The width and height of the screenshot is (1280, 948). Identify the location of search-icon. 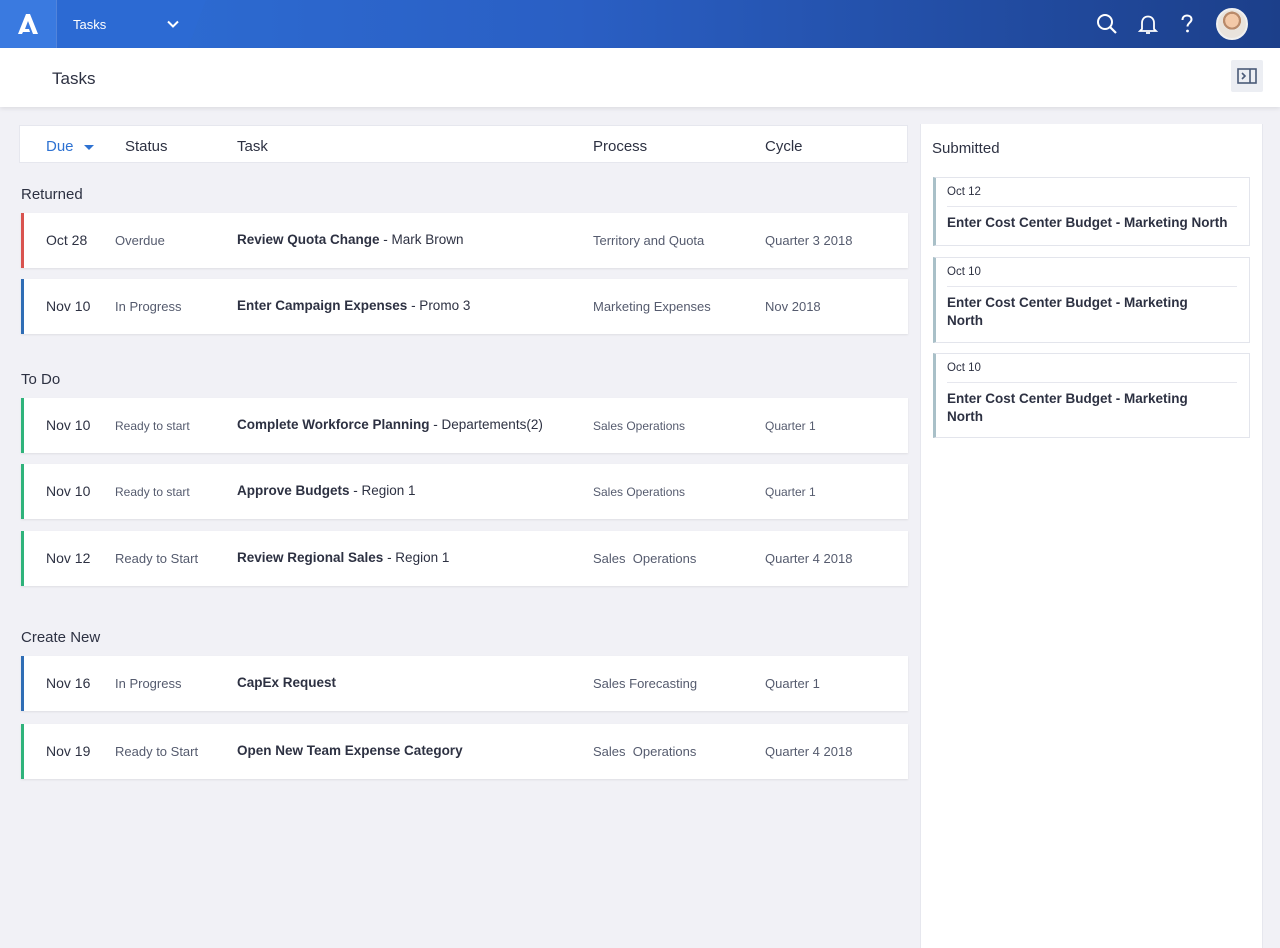
(1107, 24).